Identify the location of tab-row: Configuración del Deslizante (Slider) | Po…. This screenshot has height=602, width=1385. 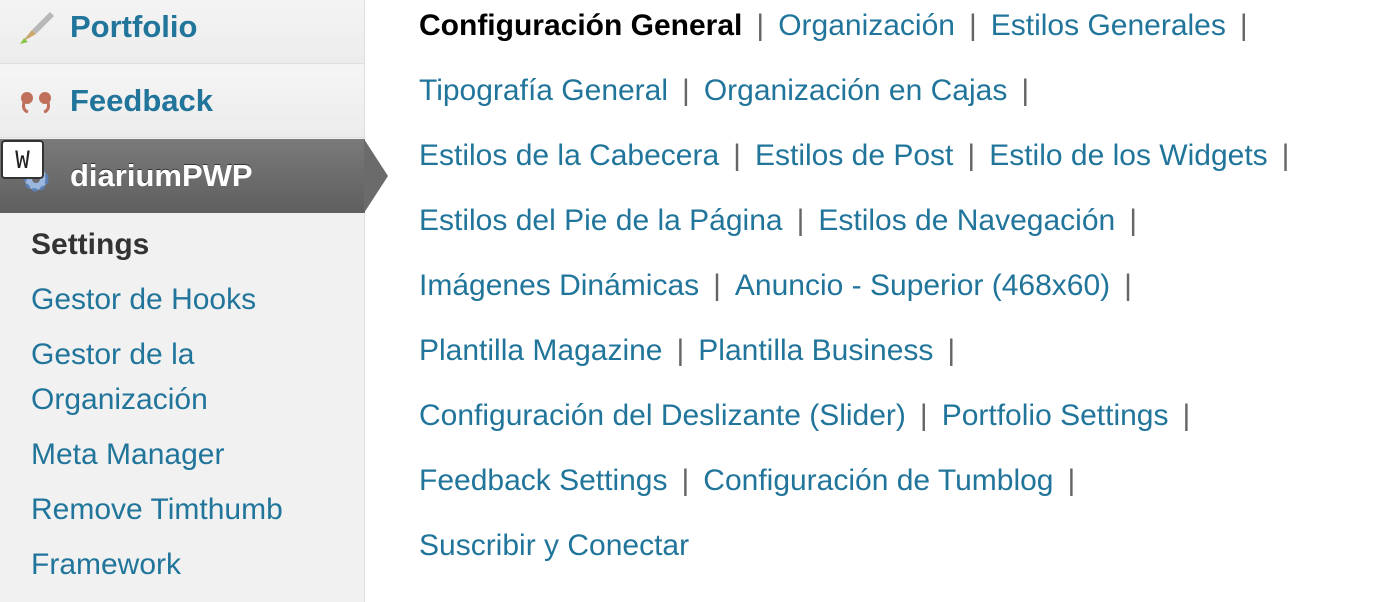
(811, 416).